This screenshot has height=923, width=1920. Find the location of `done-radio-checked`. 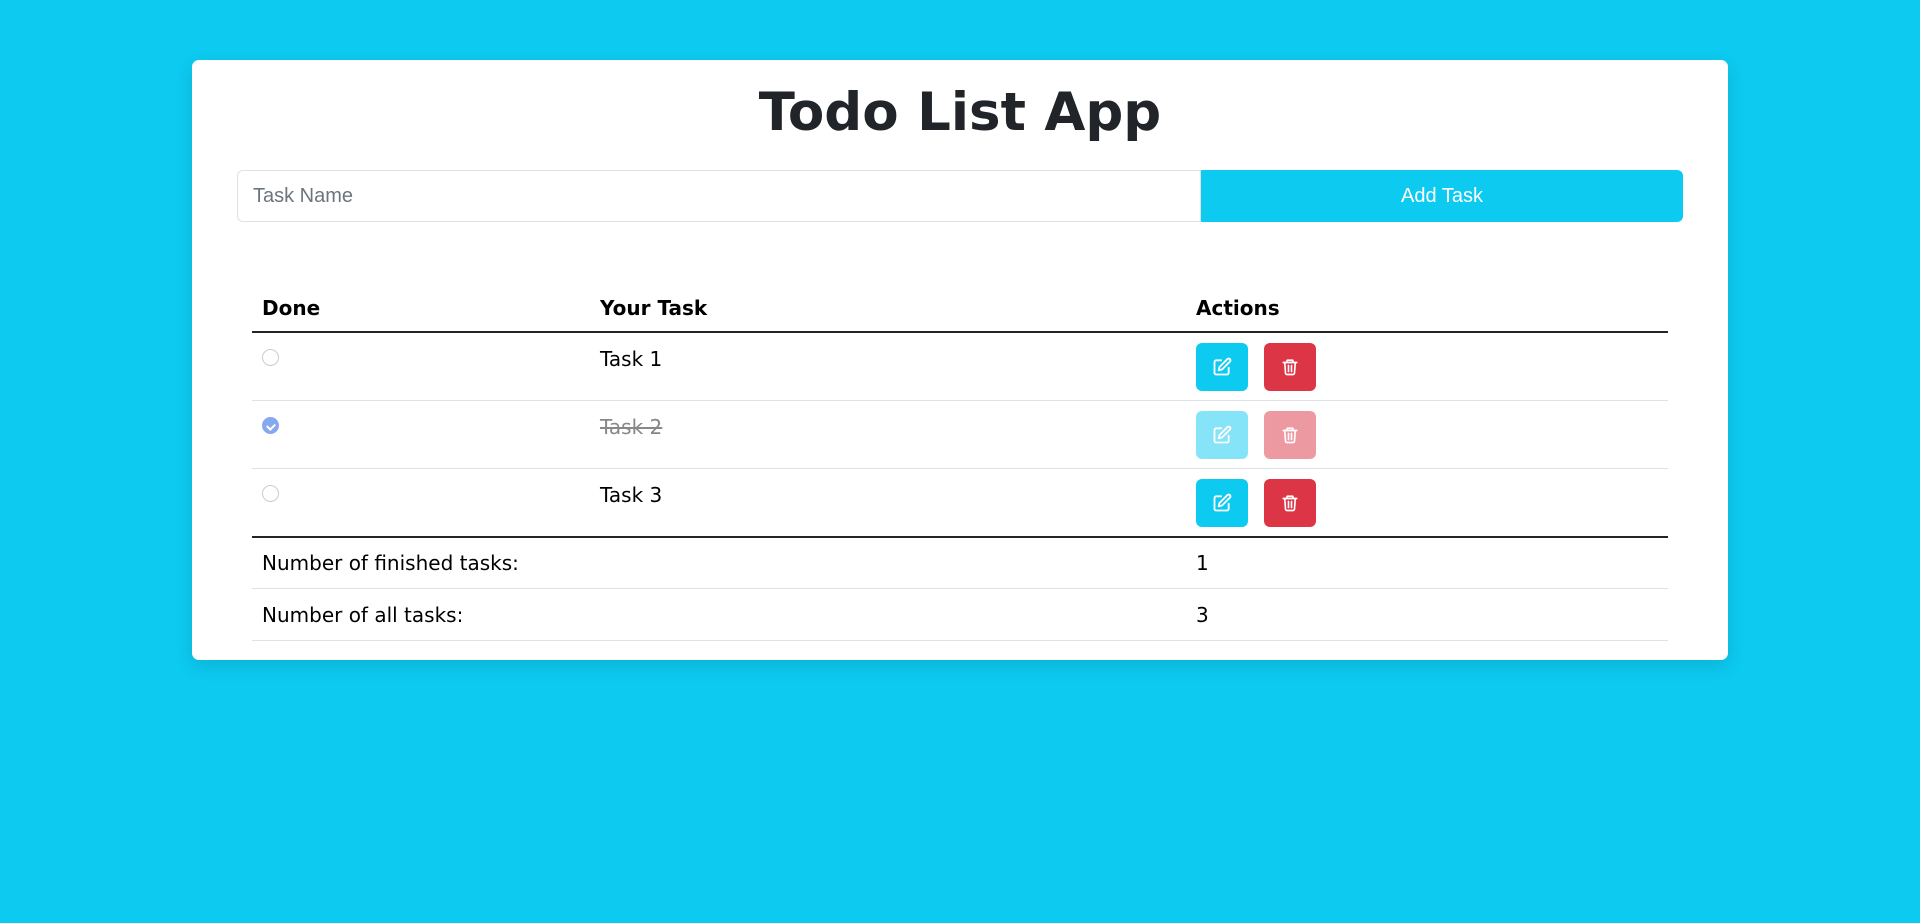

done-radio-checked is located at coordinates (270, 425).